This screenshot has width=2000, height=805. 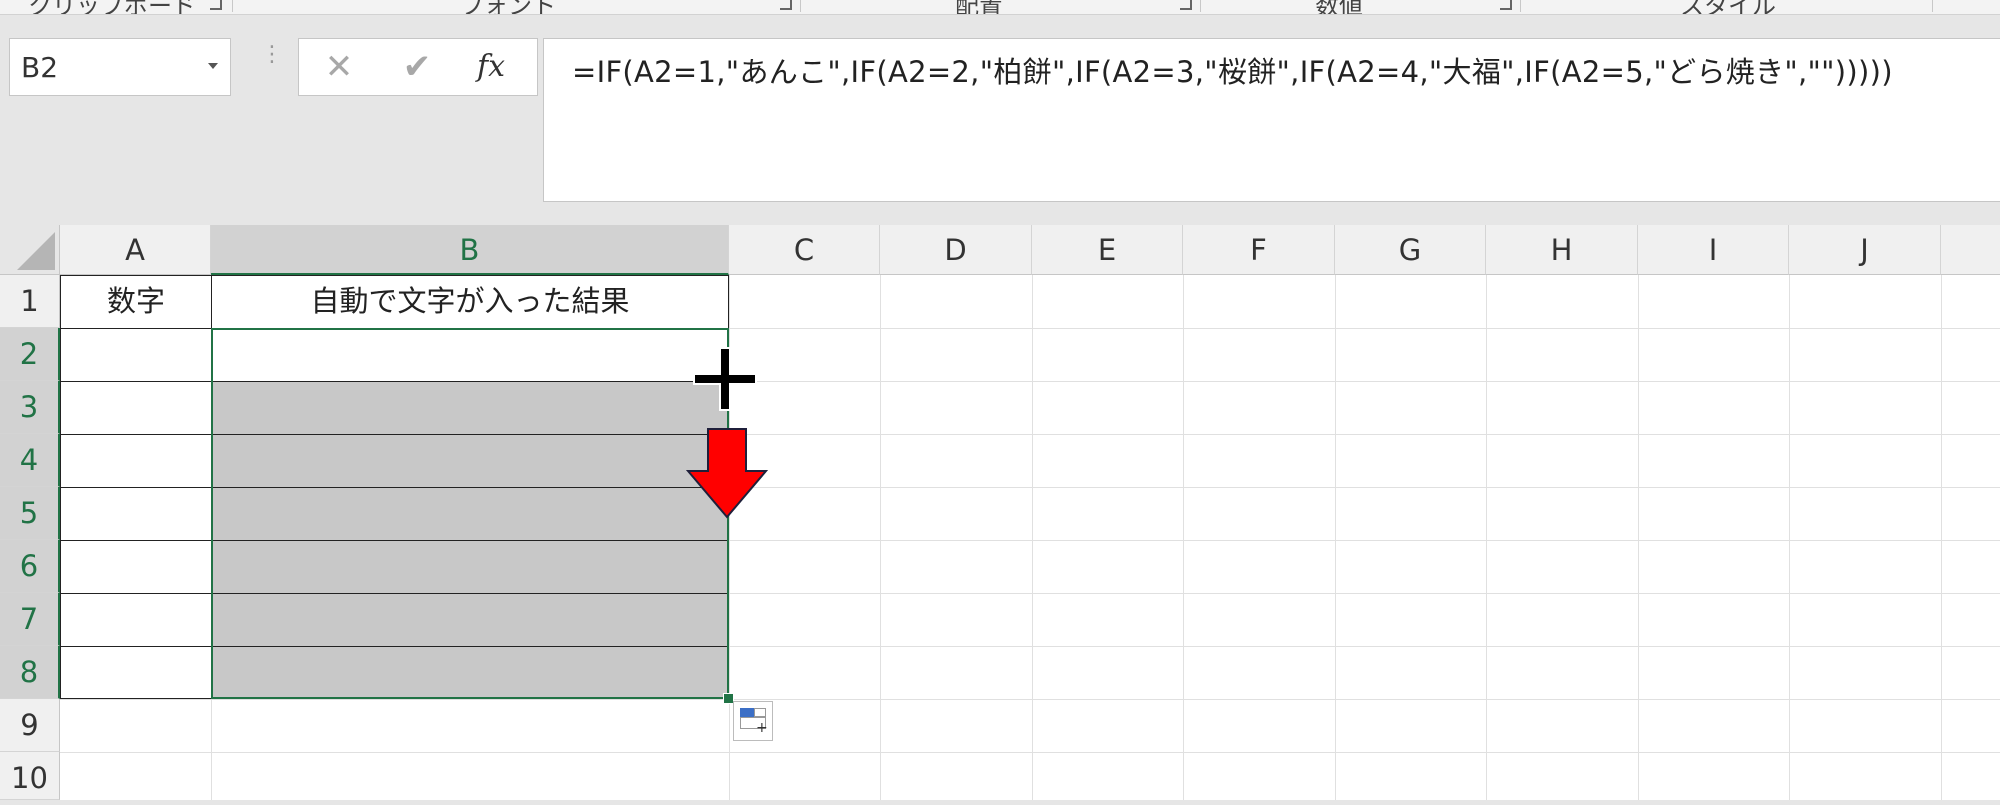 I want to click on row-header-6: 6, so click(x=30, y=566).